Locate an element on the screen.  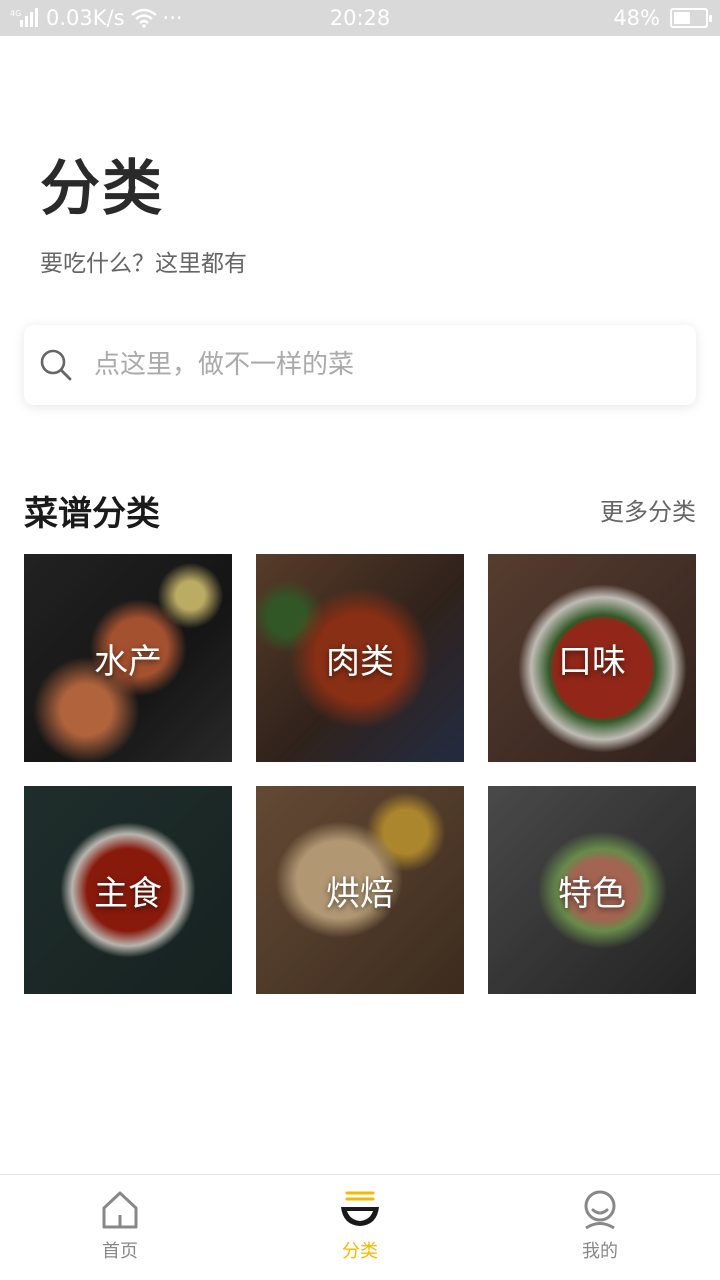
status-right: 48% is located at coordinates (662, 18).